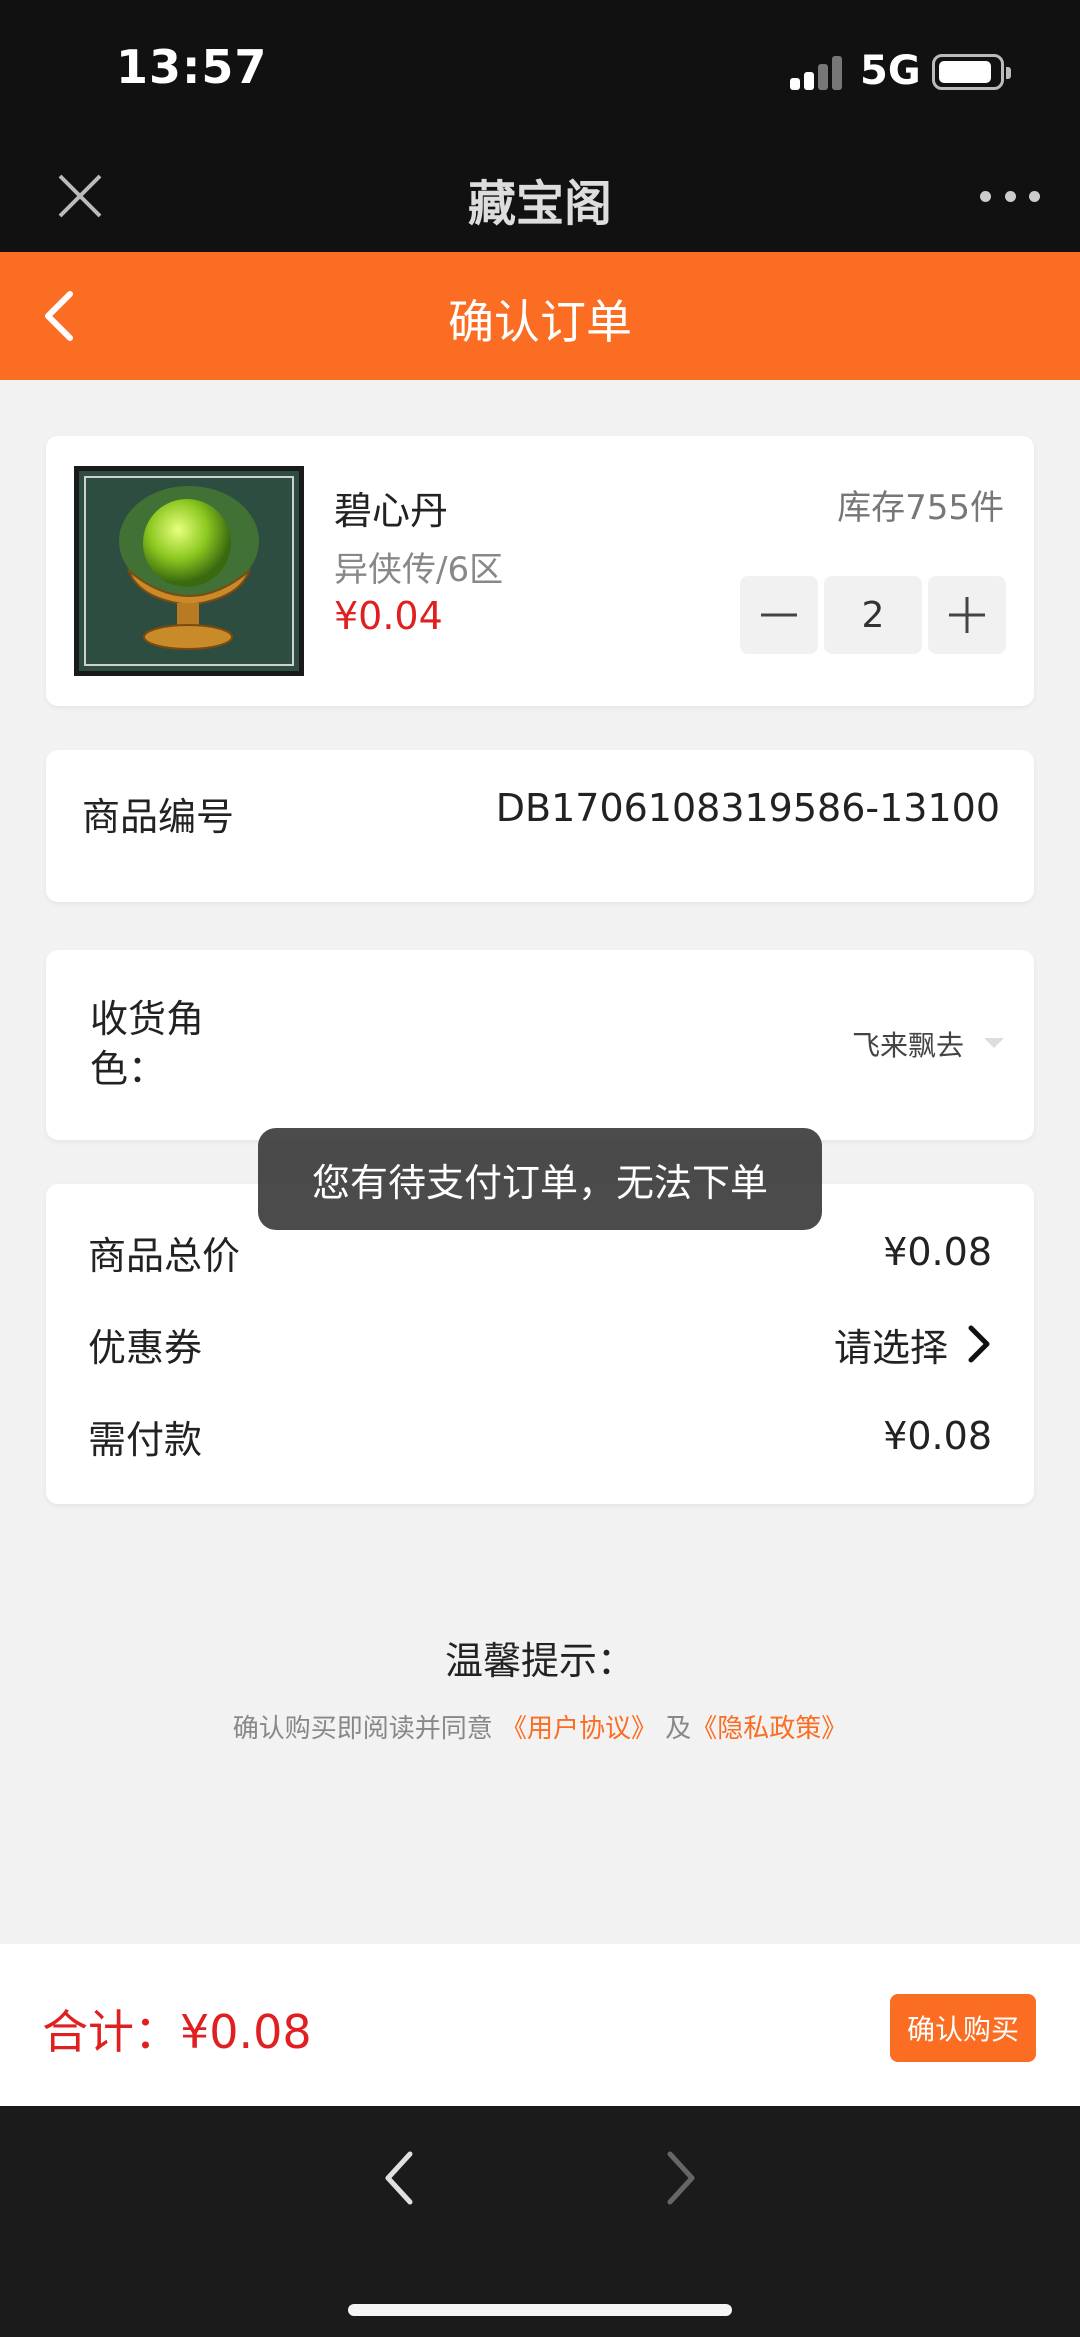  I want to click on sku-value: DB1706108319586-13100, so click(747, 808).